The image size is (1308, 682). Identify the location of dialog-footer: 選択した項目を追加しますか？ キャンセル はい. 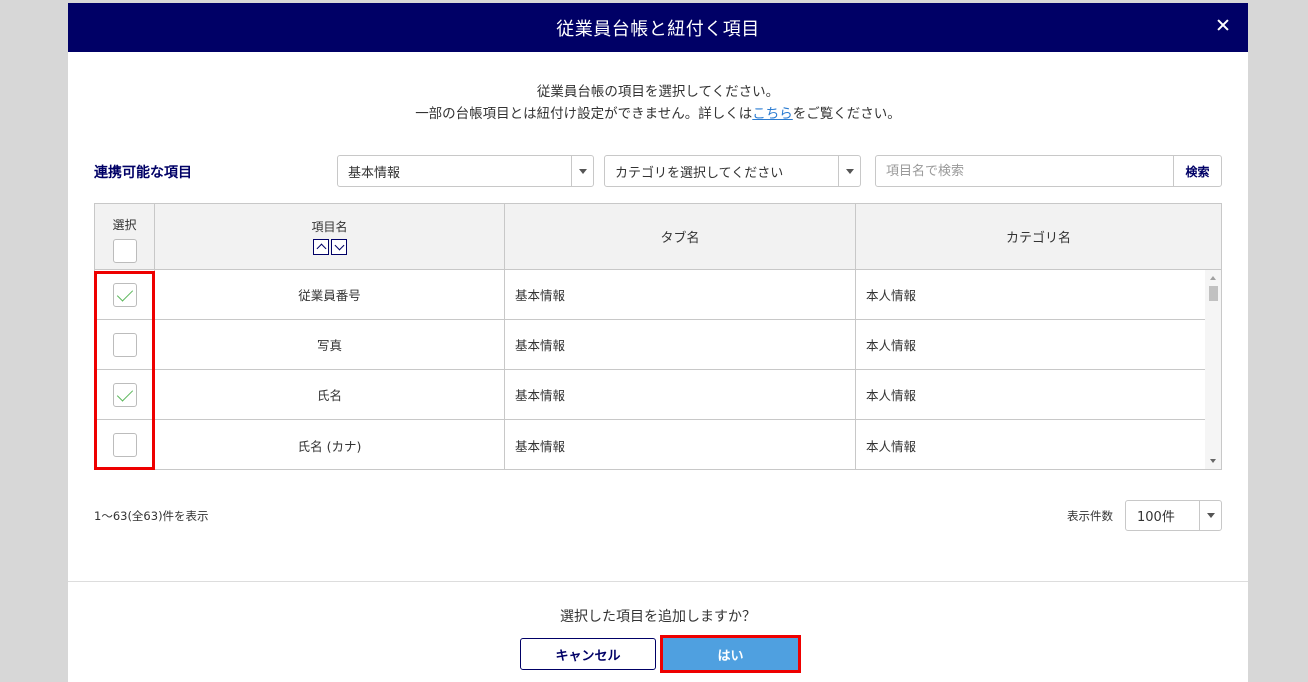
(658, 631).